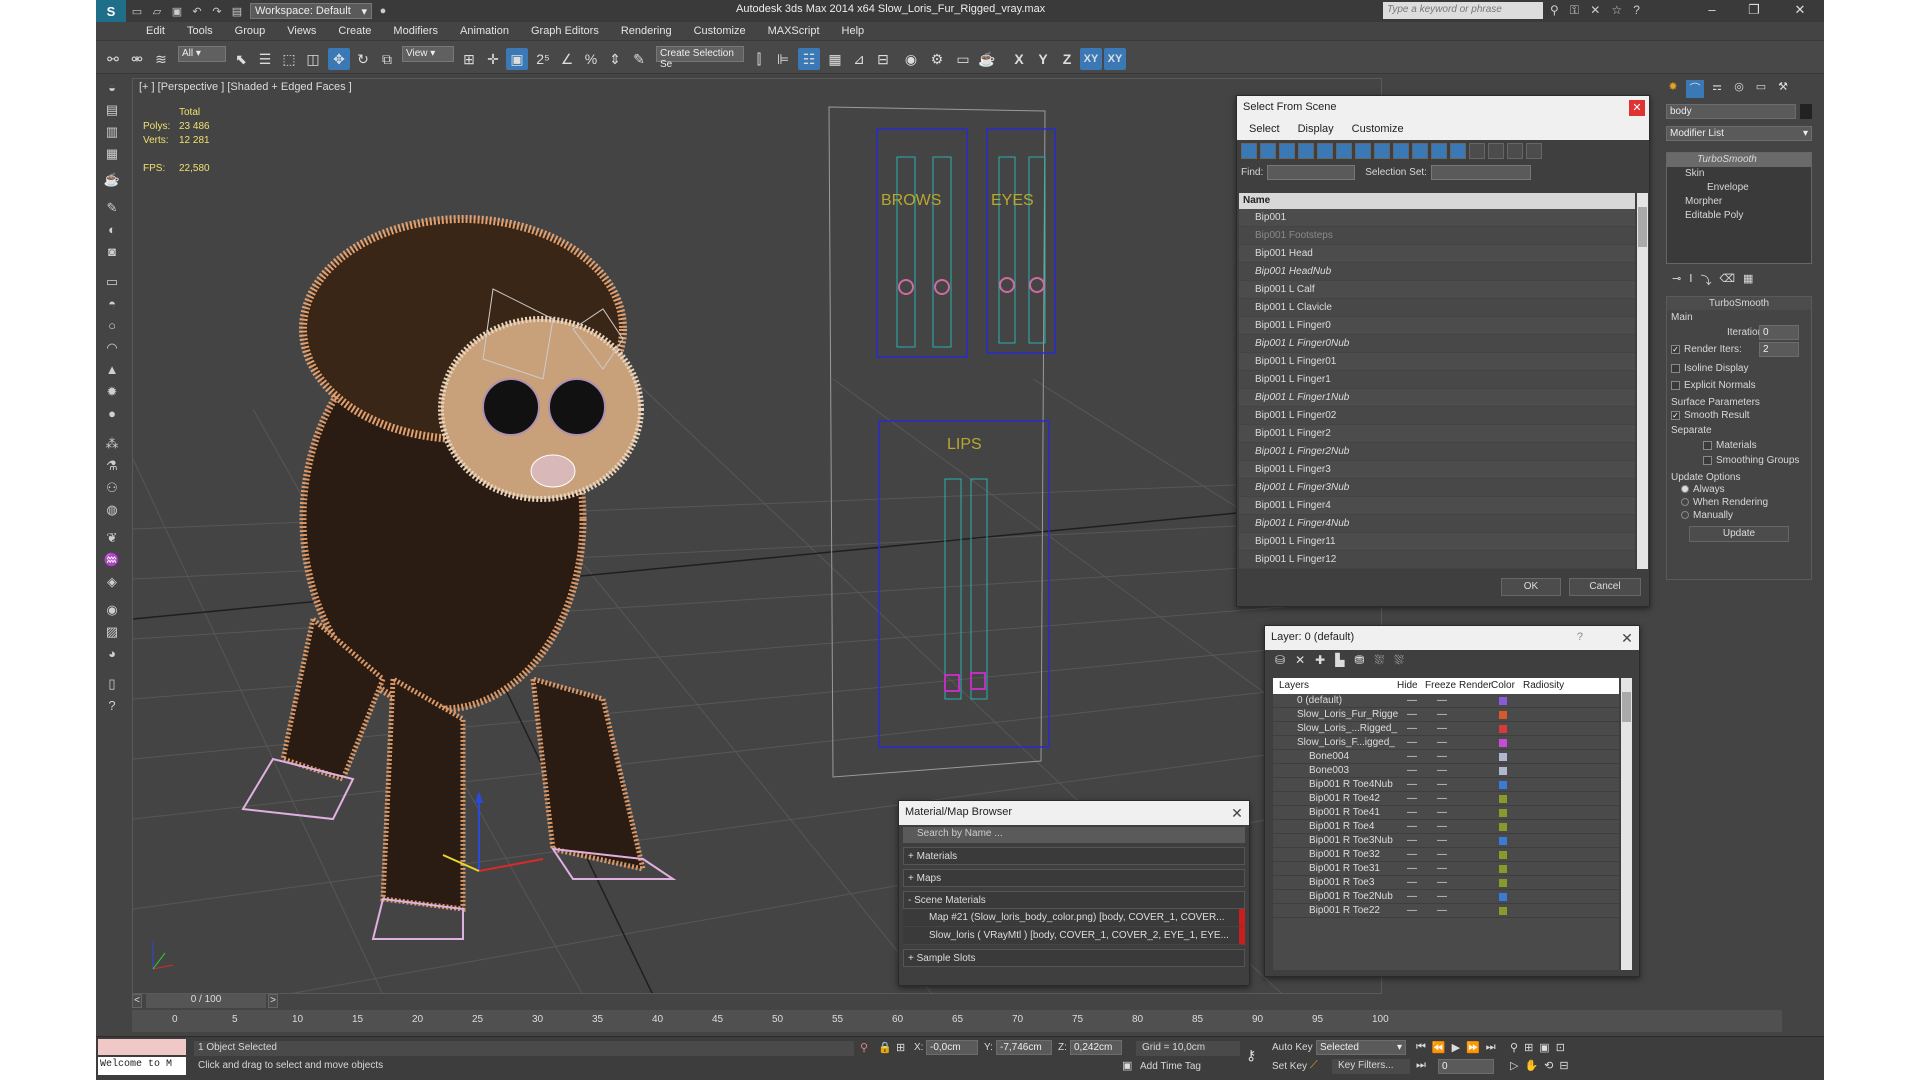  What do you see at coordinates (112, 466) in the screenshot?
I see `helper-icon: ⚗` at bounding box center [112, 466].